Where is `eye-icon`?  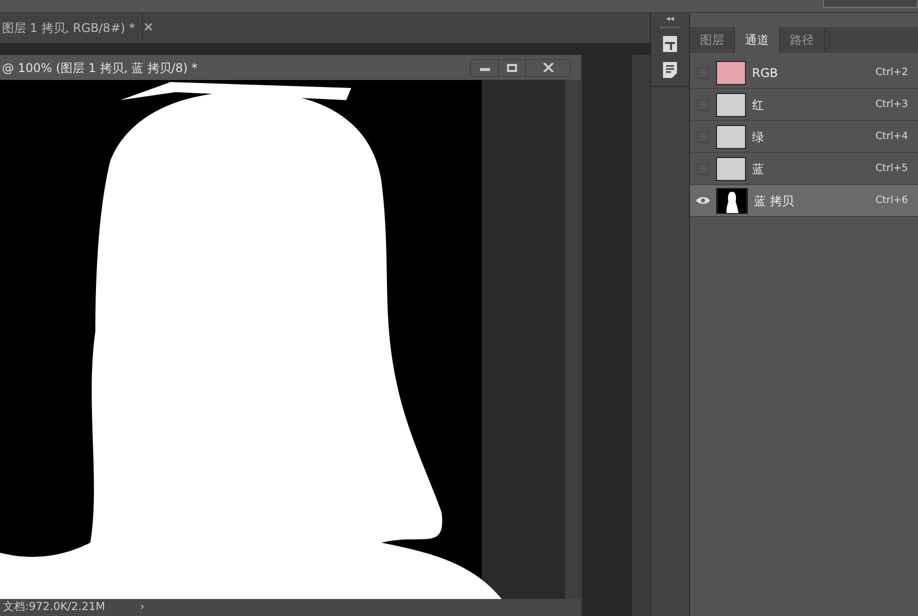 eye-icon is located at coordinates (703, 200).